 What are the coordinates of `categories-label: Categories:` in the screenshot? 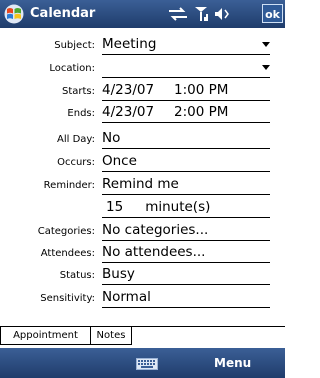 It's located at (66, 231).